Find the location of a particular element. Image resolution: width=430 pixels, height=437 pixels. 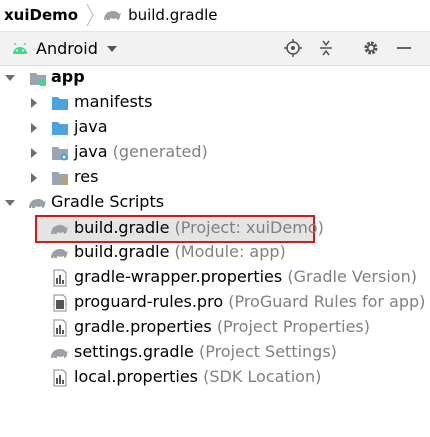

tree-item-label: gradle.properties (Project Properties) is located at coordinates (222, 326).